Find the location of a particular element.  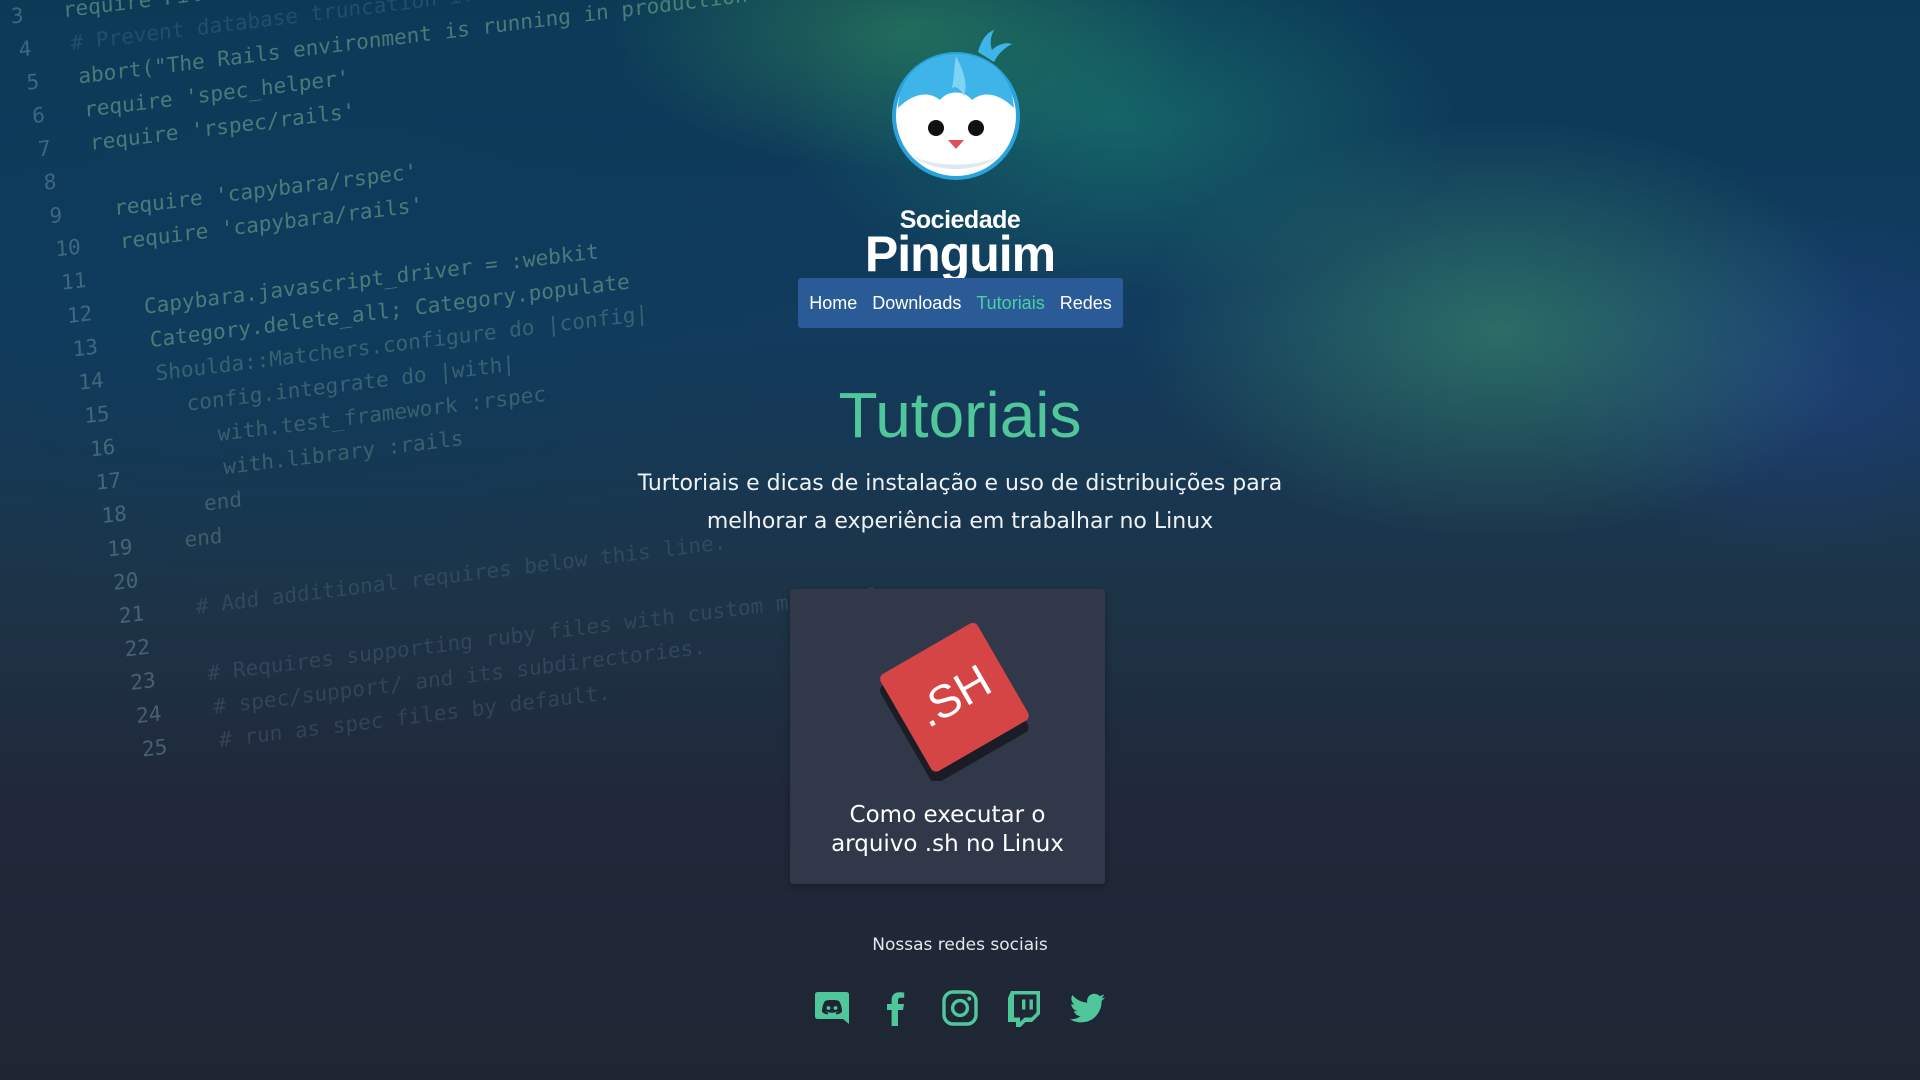

site-logo: Sociedade Pinguim is located at coordinates (960, 155).